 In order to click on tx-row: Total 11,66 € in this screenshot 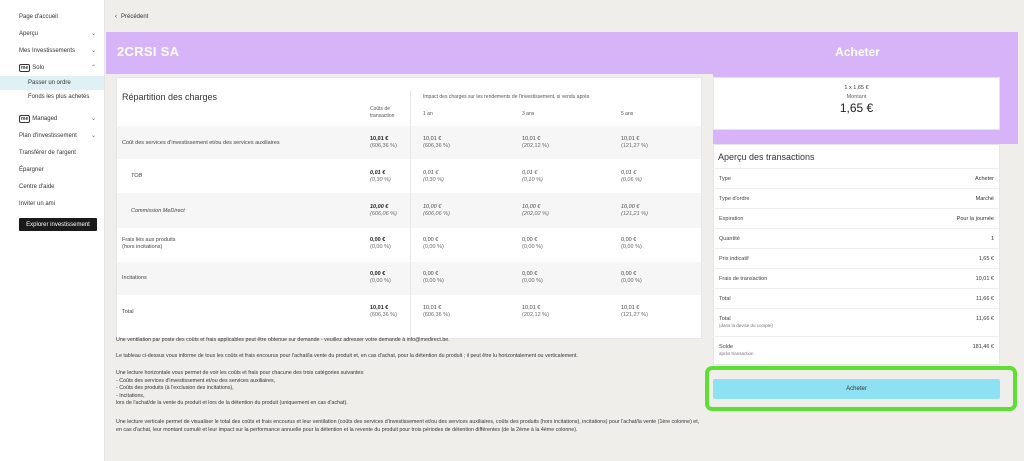, I will do `click(856, 298)`.